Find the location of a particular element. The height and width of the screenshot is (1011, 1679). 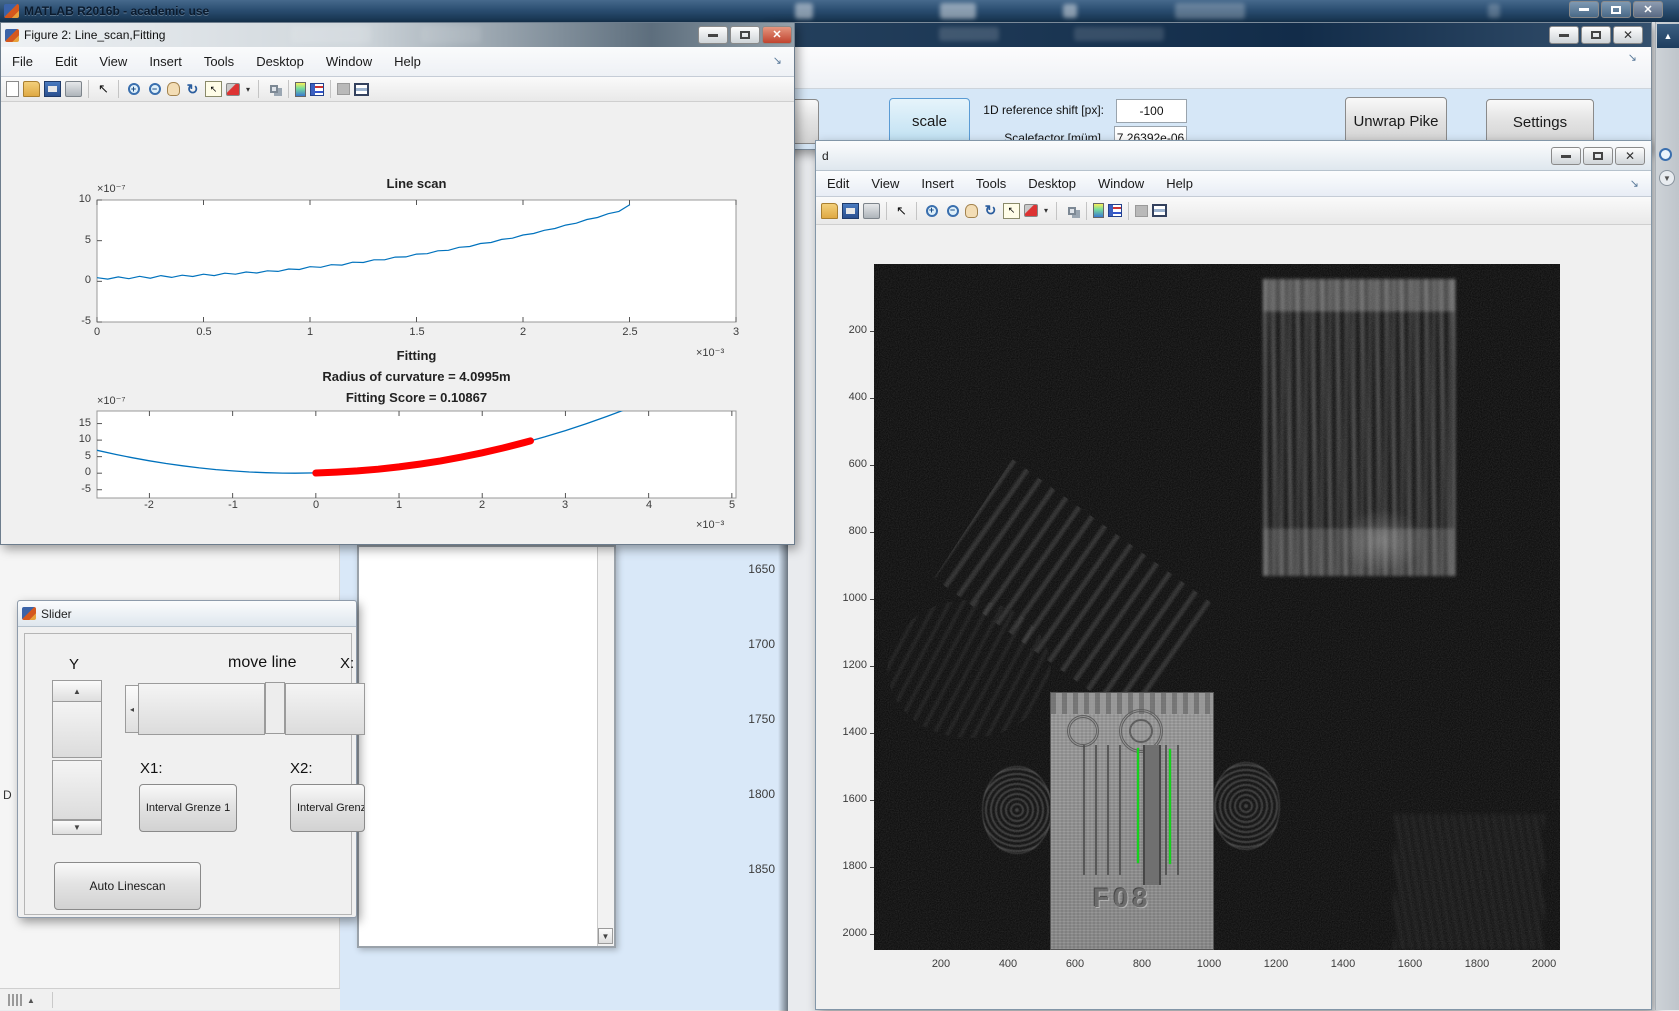

background-window-ghost is located at coordinates (804, 11).